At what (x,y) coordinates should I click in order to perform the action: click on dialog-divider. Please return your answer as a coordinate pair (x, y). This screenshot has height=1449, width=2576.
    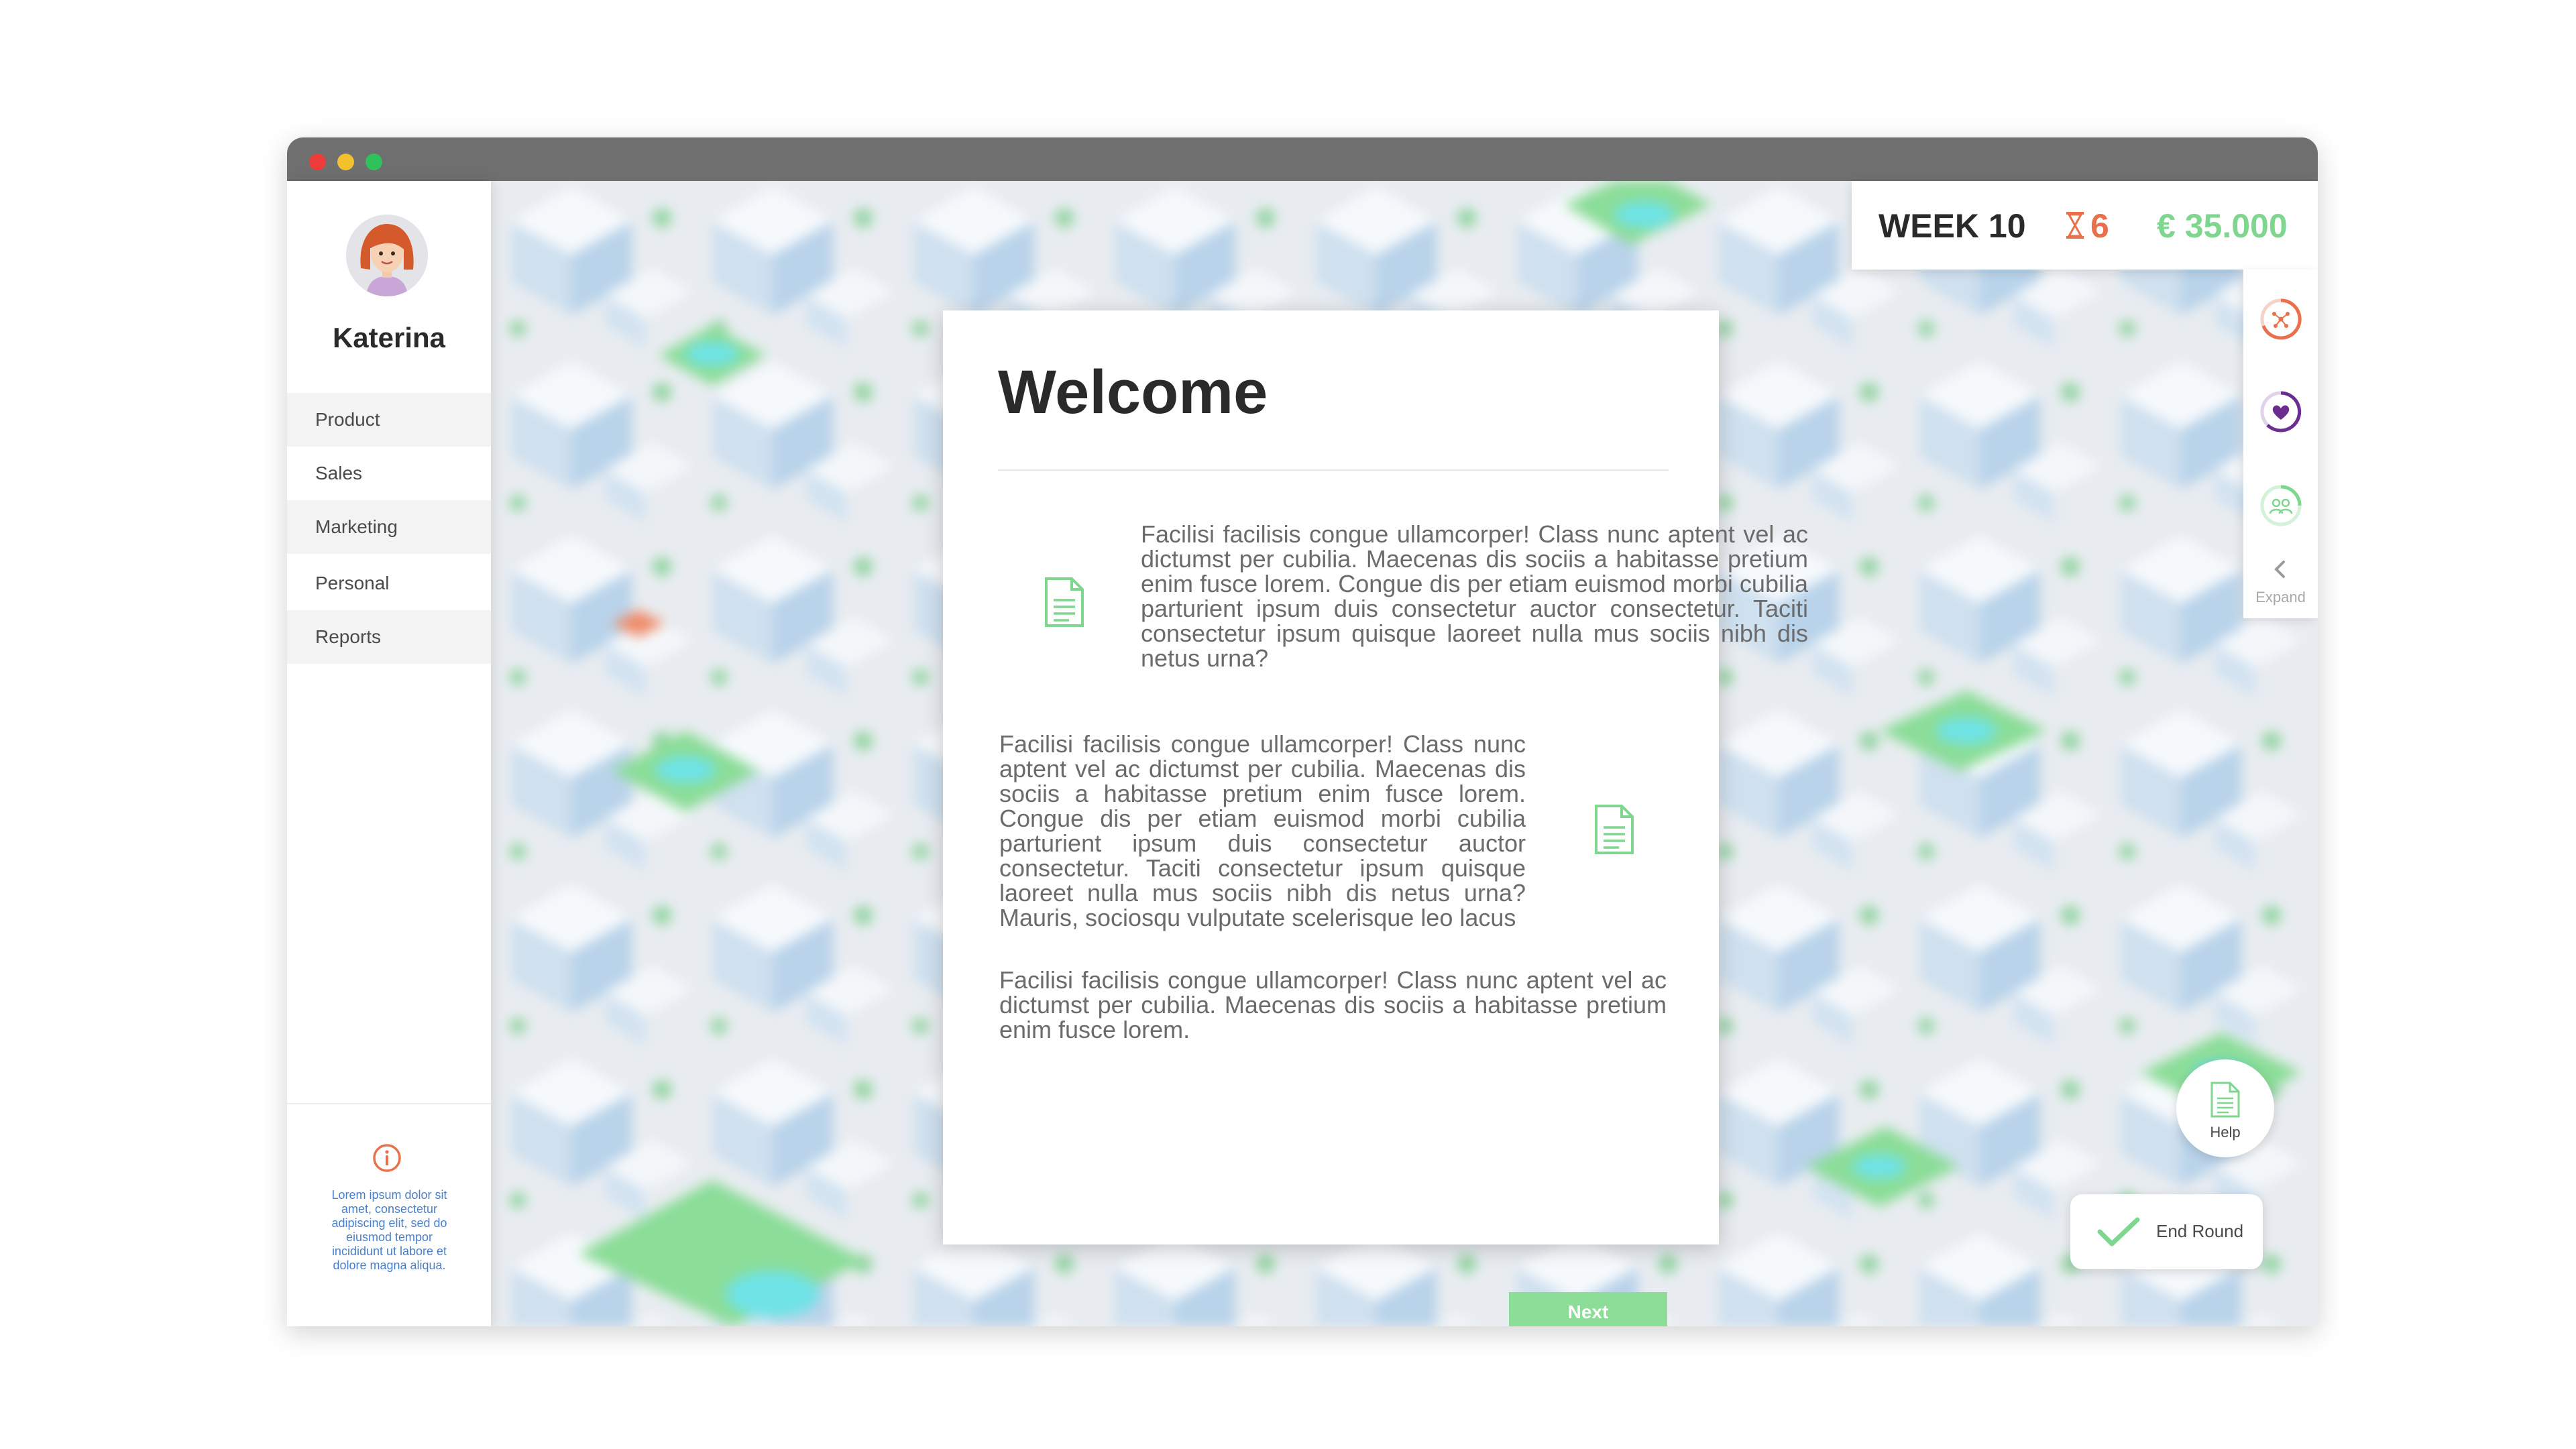
    Looking at the image, I should click on (1333, 470).